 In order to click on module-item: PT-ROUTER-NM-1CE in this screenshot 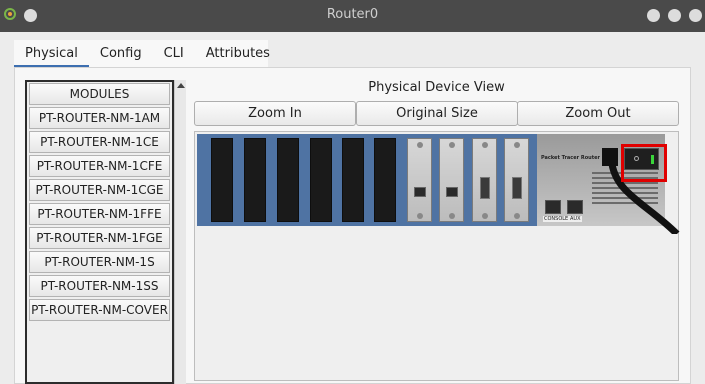, I will do `click(99, 142)`.